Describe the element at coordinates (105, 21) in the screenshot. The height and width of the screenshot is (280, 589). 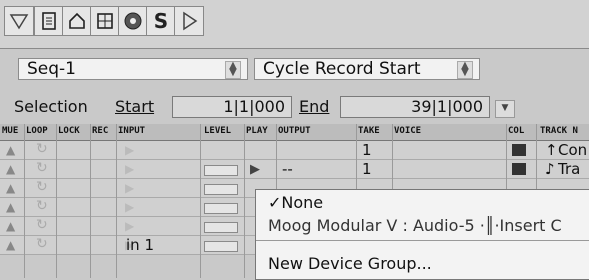
I see `window-icon` at that location.